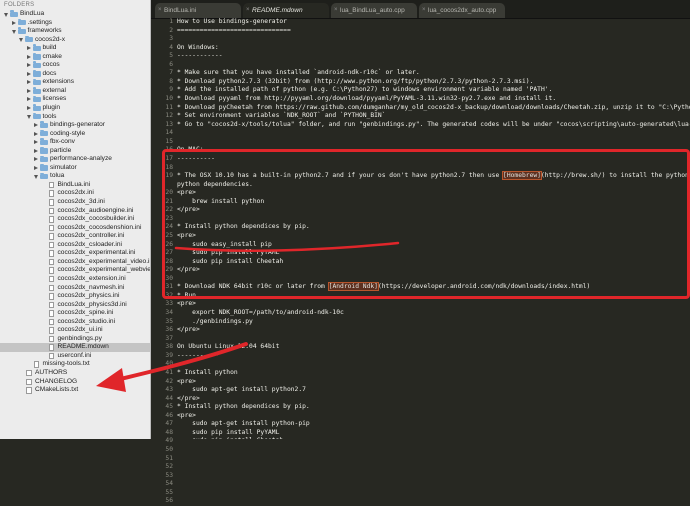 This screenshot has width=690, height=506. Describe the element at coordinates (75, 245) in the screenshot. I see `tree-file: cocos2dx_csloader.ini` at that location.